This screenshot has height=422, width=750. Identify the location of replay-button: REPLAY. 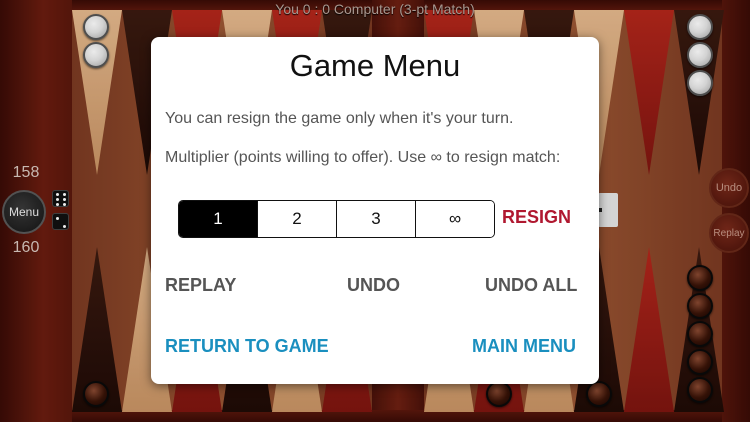
(200, 285).